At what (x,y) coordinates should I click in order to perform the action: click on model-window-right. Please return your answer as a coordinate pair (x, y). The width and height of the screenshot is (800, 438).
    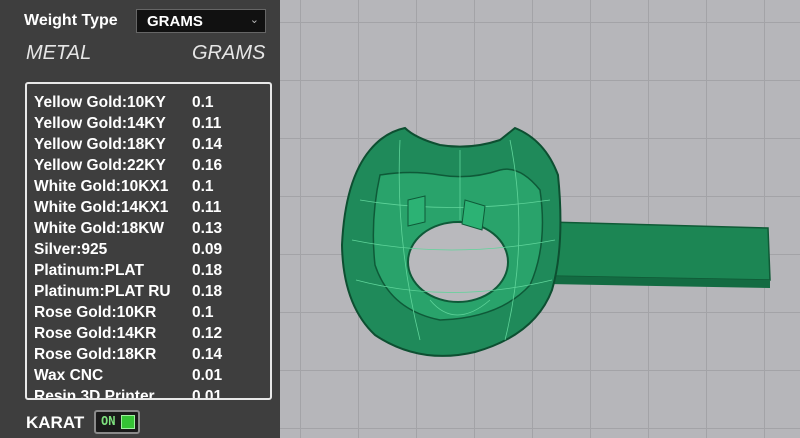
    Looking at the image, I should click on (473, 215).